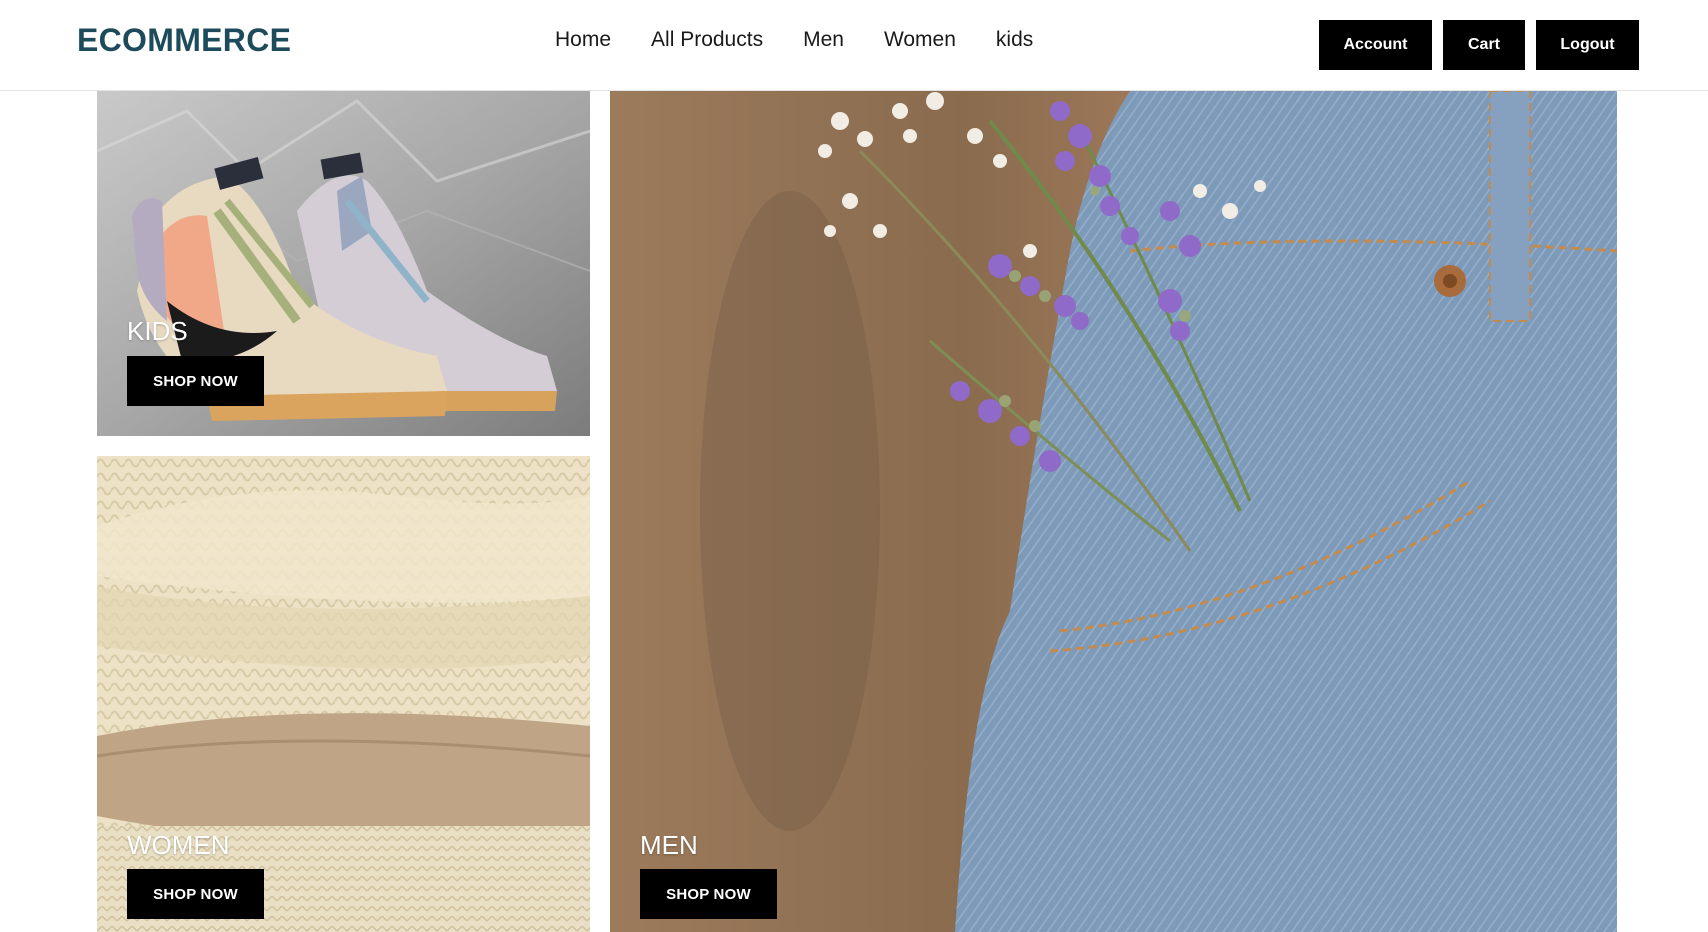 This screenshot has height=932, width=1708. I want to click on nav-actions: Account Cart Logout, so click(1479, 45).